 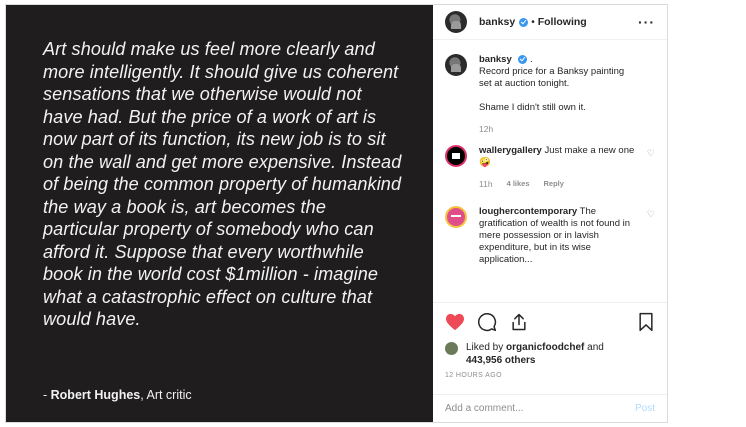 I want to click on heart-filled-icon, so click(x=455, y=322).